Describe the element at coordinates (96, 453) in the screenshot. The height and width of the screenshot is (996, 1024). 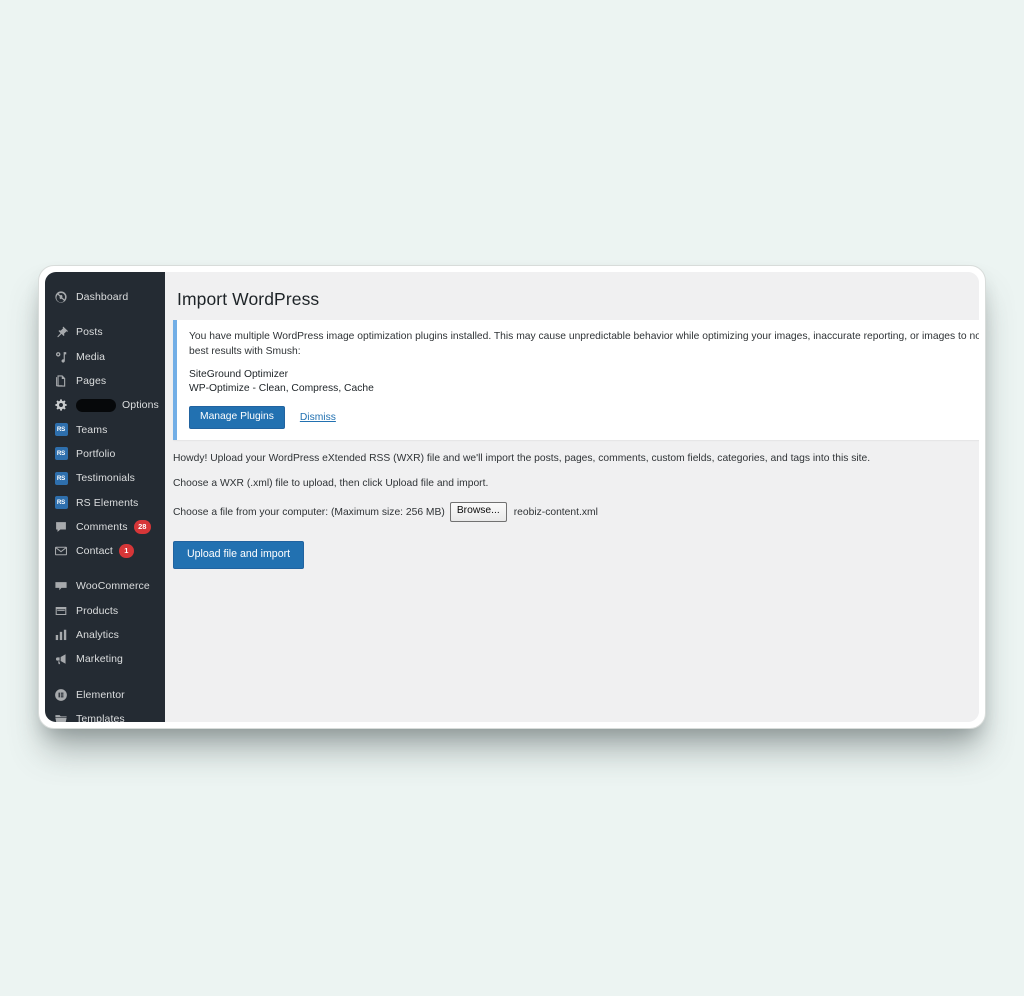
I see `sidebar-item-label: Portfolio` at that location.